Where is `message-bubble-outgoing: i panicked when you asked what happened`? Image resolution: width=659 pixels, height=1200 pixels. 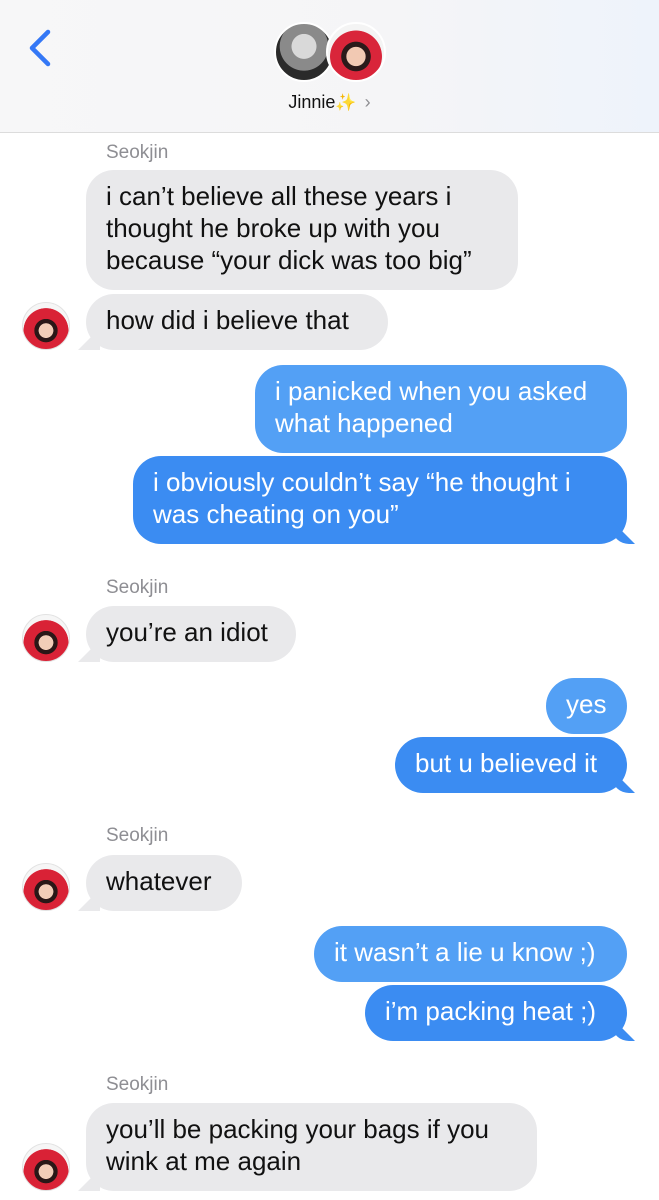 message-bubble-outgoing: i panicked when you asked what happened is located at coordinates (441, 409).